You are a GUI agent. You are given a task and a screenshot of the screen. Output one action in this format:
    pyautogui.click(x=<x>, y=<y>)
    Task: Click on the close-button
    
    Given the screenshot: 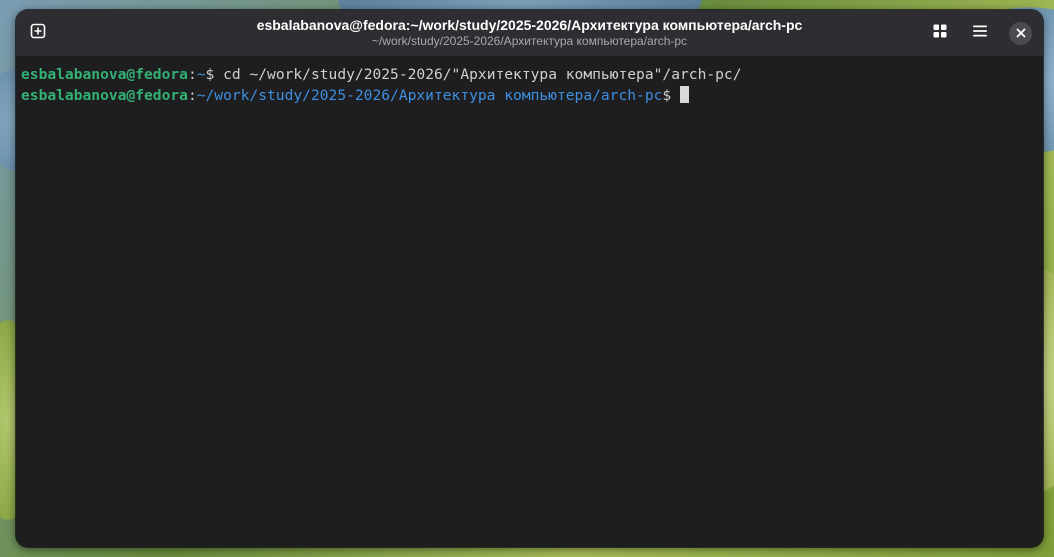 What is the action you would take?
    pyautogui.click(x=1020, y=33)
    